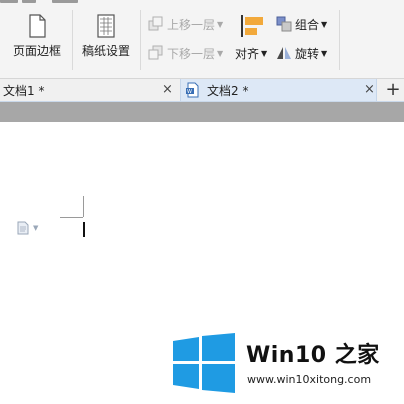  Describe the element at coordinates (91, 90) in the screenshot. I see `tab-document-1: 文档1 * ×` at that location.